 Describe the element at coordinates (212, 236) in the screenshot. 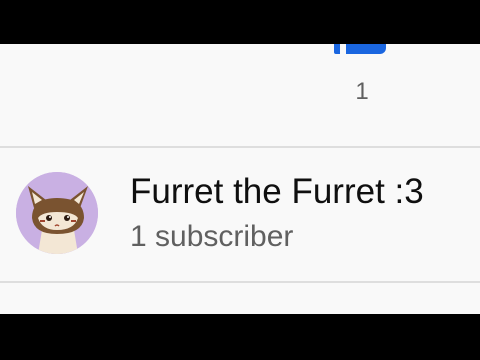

I see `subscriber-count: 1 subscriber` at that location.